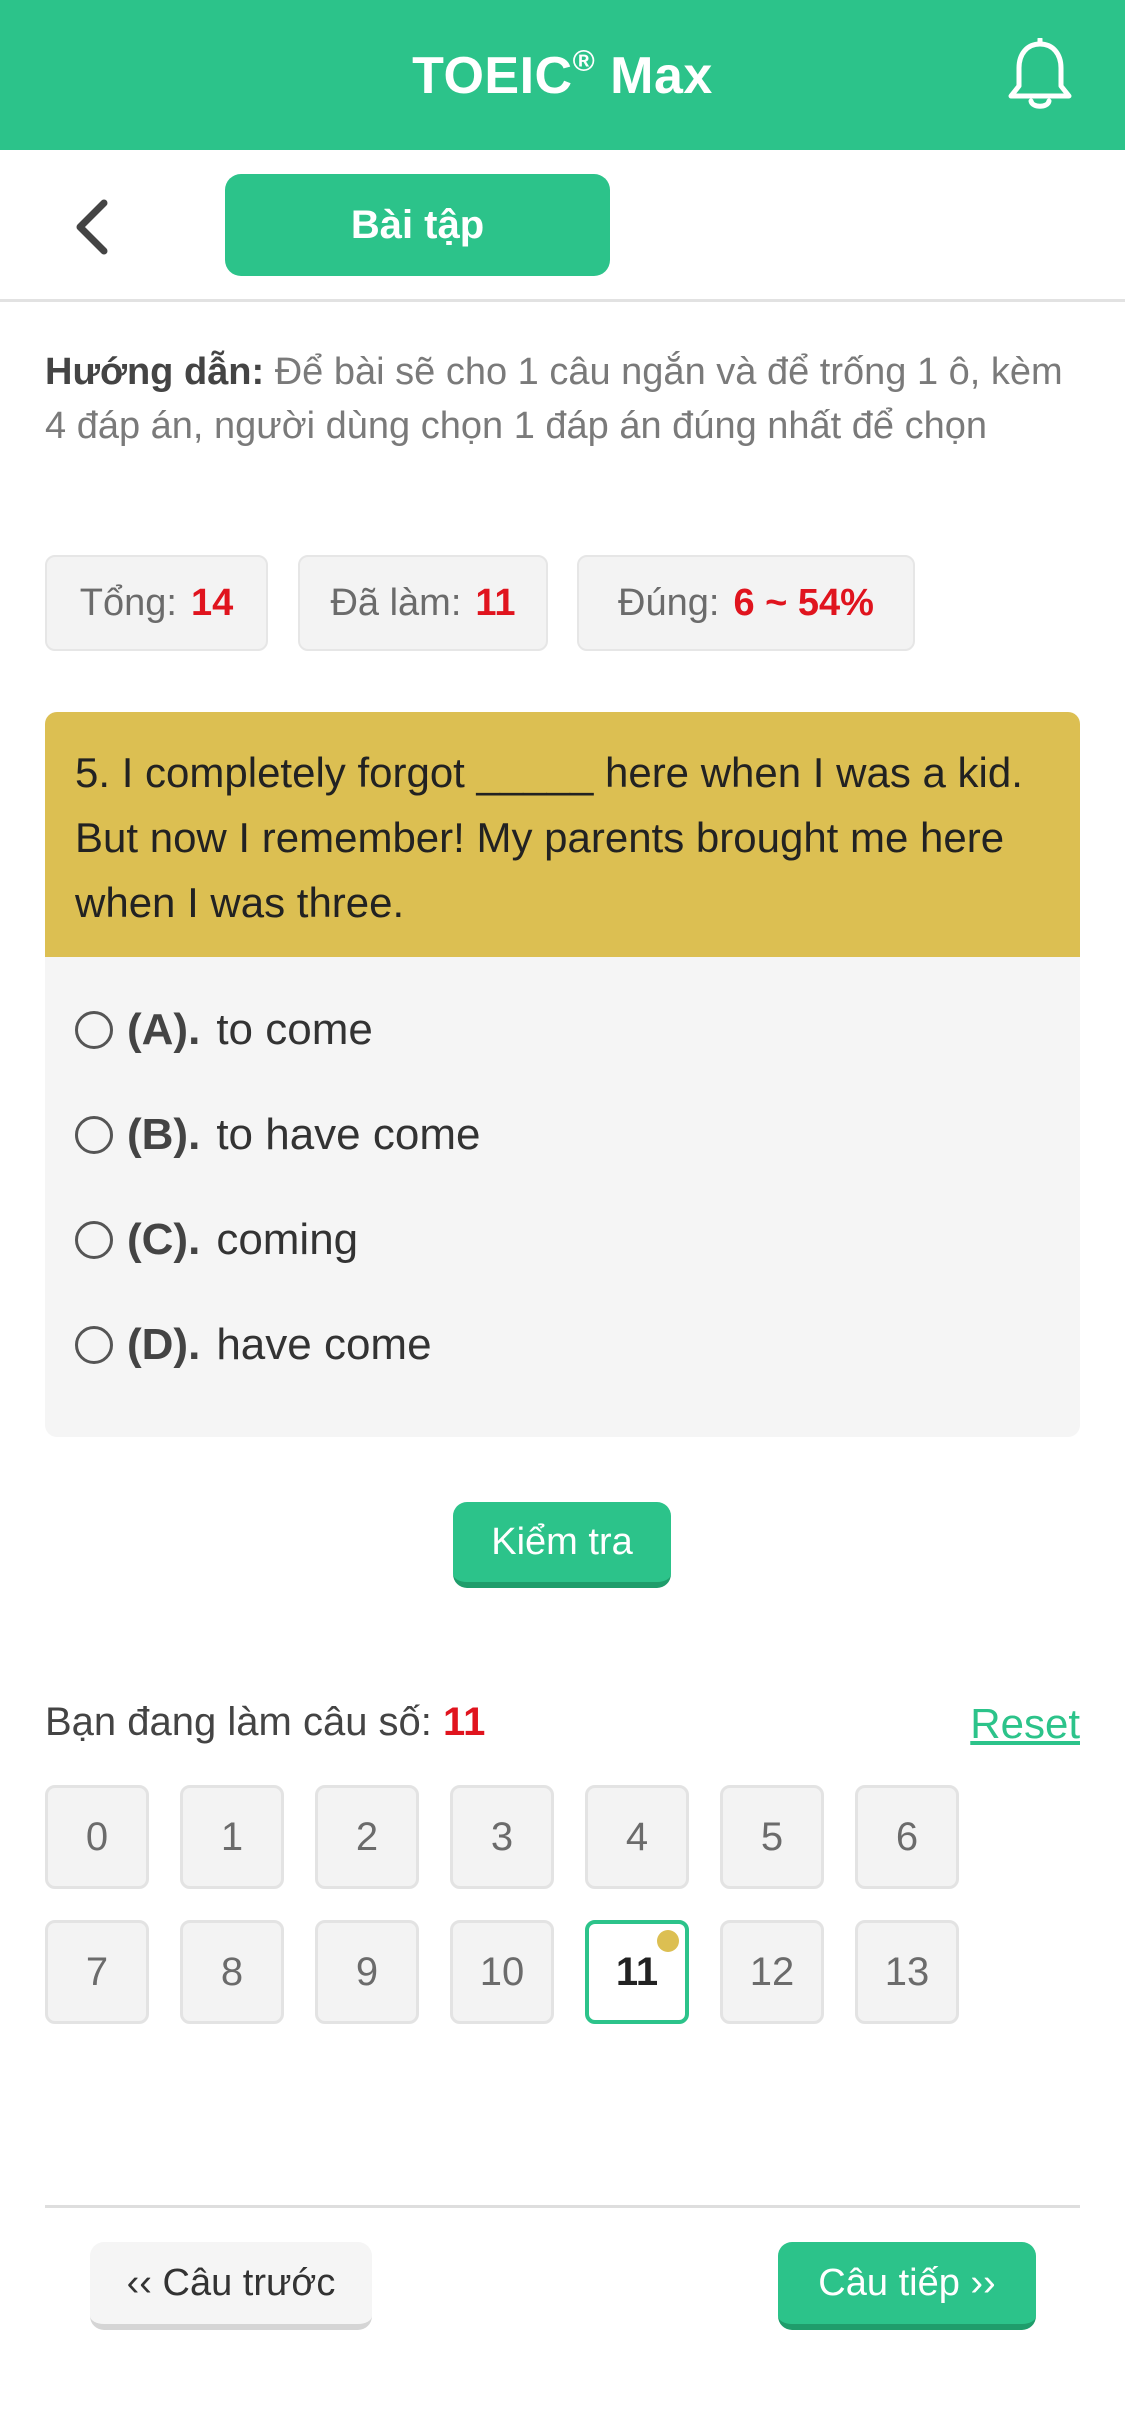  I want to click on option-a: (A). to come, so click(562, 1029).